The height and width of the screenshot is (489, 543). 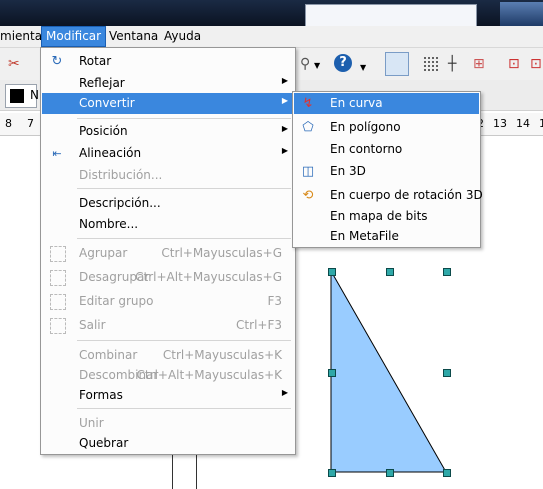 I want to click on submenu-item-en-curva: ↯ En curva, so click(x=386, y=103).